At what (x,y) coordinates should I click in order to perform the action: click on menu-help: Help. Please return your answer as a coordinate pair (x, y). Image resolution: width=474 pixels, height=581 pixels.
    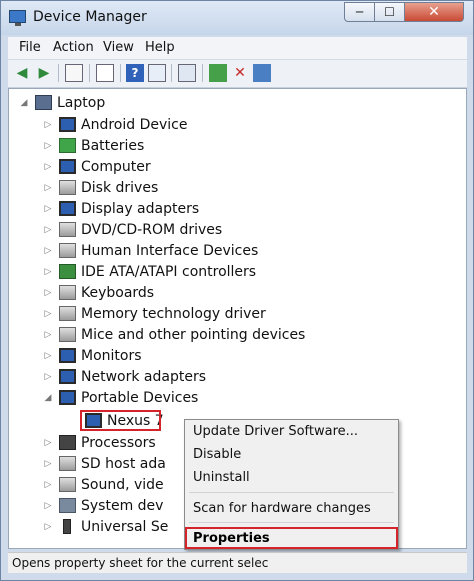
    Looking at the image, I should click on (160, 47).